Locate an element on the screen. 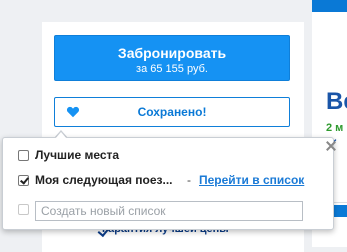  close-icon is located at coordinates (331, 146).